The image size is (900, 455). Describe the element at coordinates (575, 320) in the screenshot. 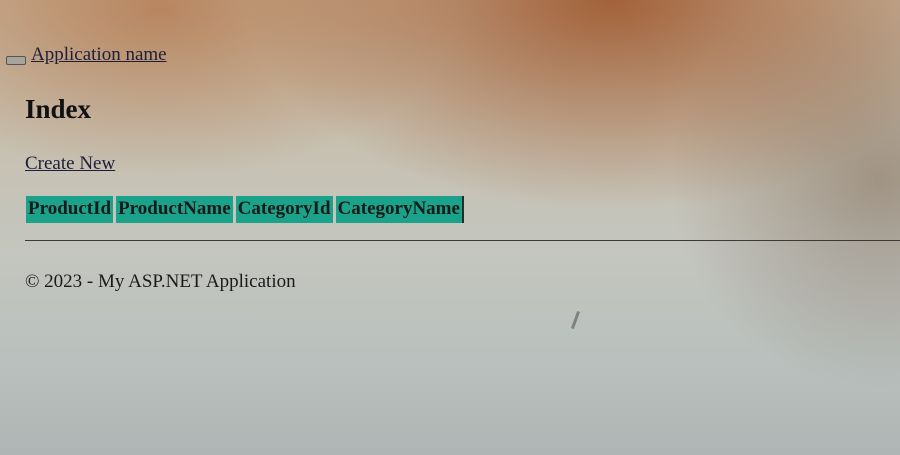

I see `screen-speck` at that location.